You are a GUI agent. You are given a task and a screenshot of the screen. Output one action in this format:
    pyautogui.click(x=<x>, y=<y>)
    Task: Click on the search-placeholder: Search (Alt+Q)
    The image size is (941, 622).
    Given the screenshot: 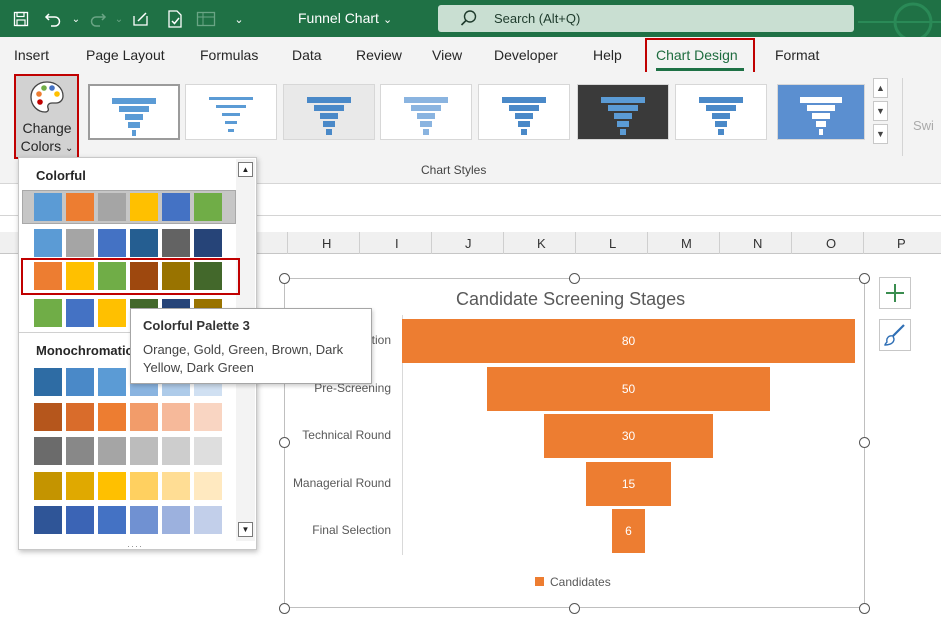 What is the action you would take?
    pyautogui.click(x=537, y=18)
    